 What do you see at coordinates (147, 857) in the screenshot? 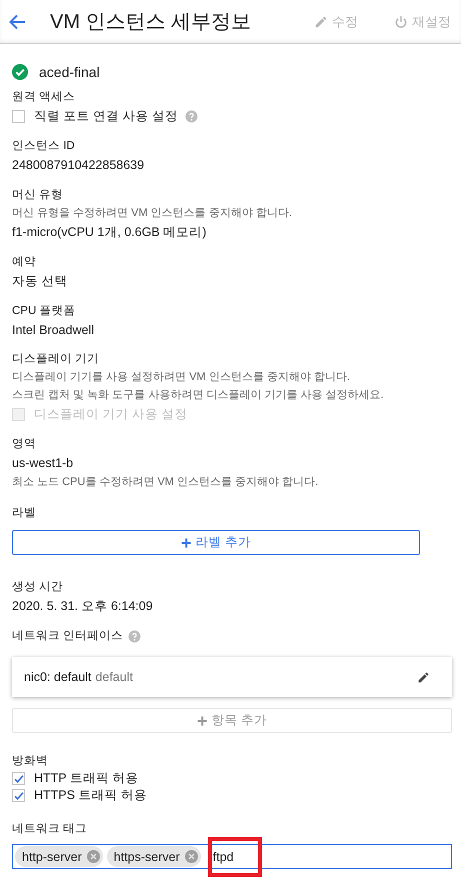
I see `tag-text: https-server` at bounding box center [147, 857].